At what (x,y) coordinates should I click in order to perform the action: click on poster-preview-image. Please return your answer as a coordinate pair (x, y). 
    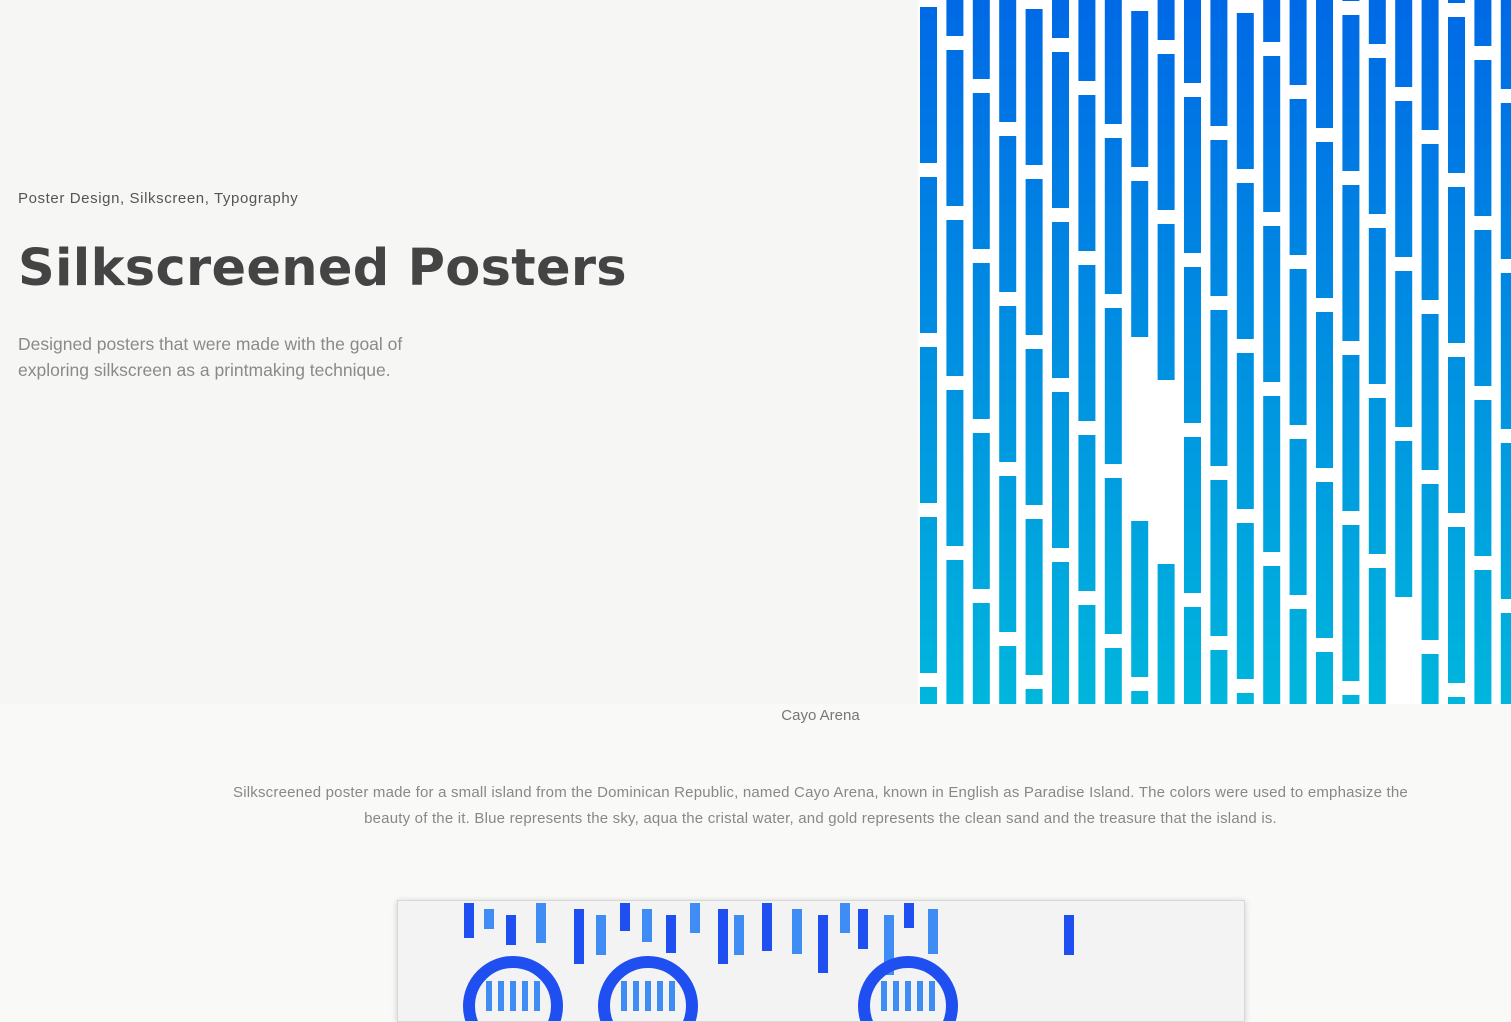
    Looking at the image, I should click on (821, 961).